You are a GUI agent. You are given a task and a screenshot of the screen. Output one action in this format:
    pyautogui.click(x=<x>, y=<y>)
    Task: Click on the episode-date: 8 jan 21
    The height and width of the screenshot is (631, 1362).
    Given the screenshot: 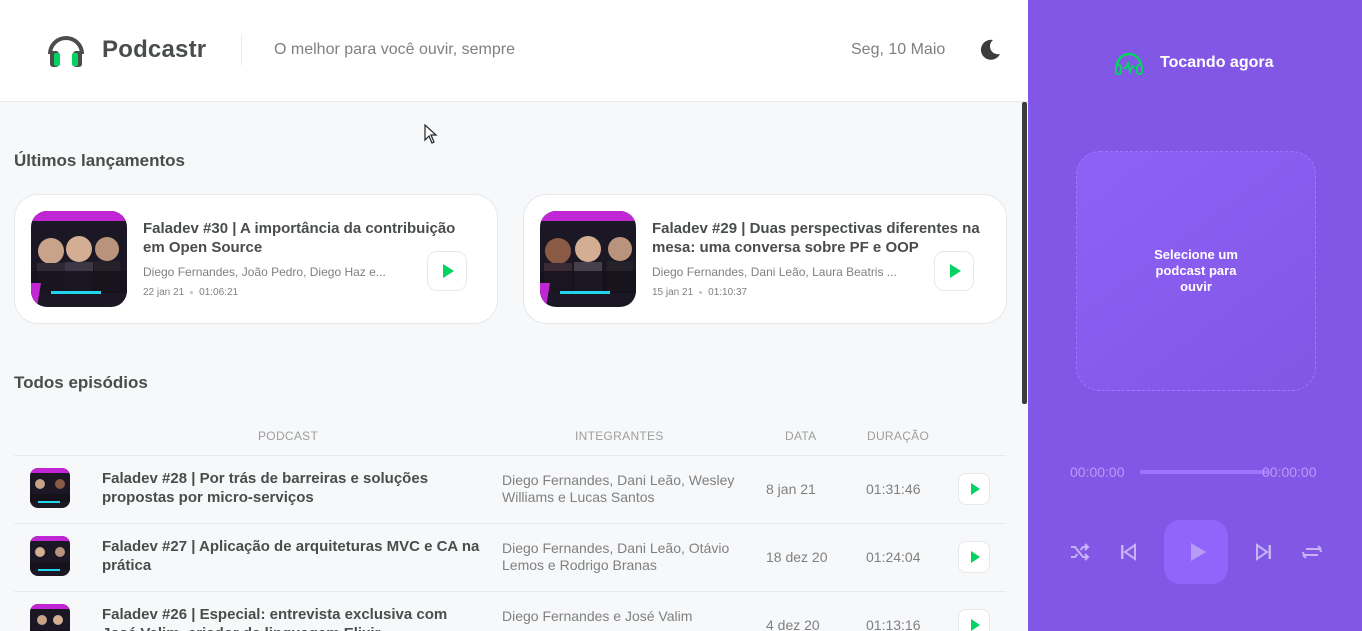 What is the action you would take?
    pyautogui.click(x=791, y=489)
    